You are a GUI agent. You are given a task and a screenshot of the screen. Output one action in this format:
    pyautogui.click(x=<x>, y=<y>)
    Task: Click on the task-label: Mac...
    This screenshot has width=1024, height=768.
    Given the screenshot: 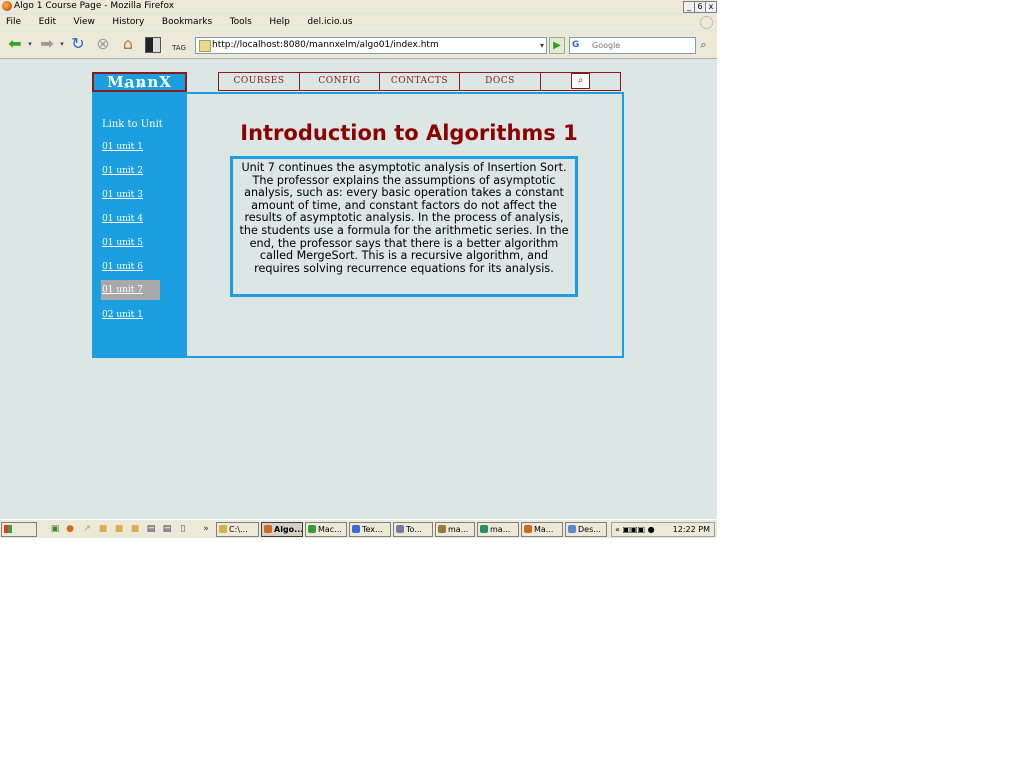 What is the action you would take?
    pyautogui.click(x=330, y=529)
    